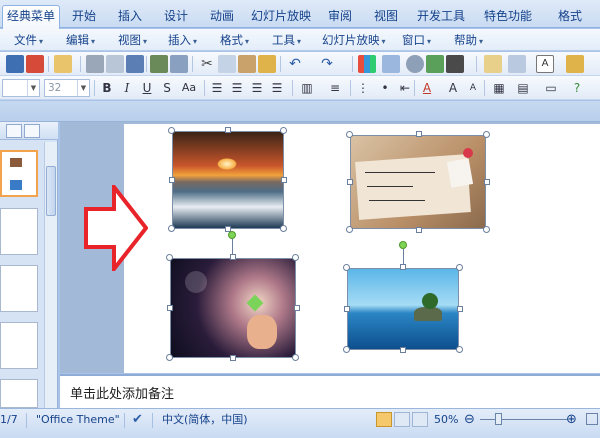 The image size is (600, 438). I want to click on tab-view: 视图, so click(386, 17).